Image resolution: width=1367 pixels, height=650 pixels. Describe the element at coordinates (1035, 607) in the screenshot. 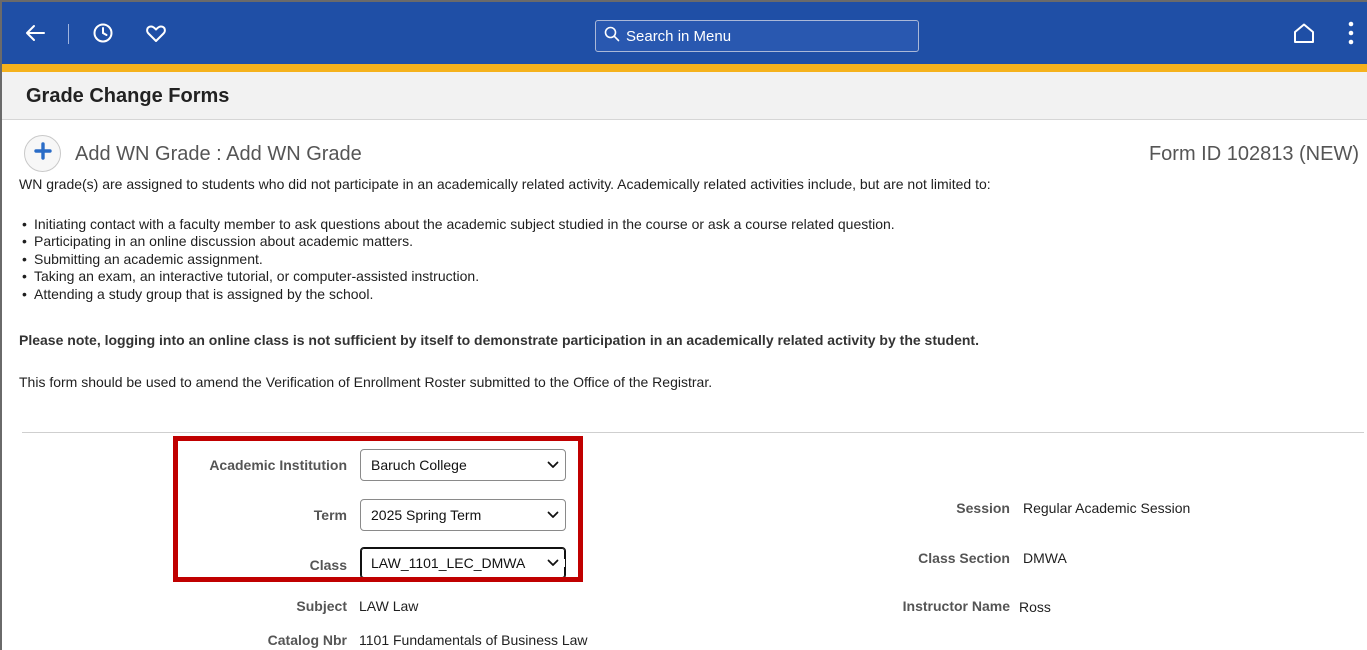

I see `instructor-value: Ross` at that location.